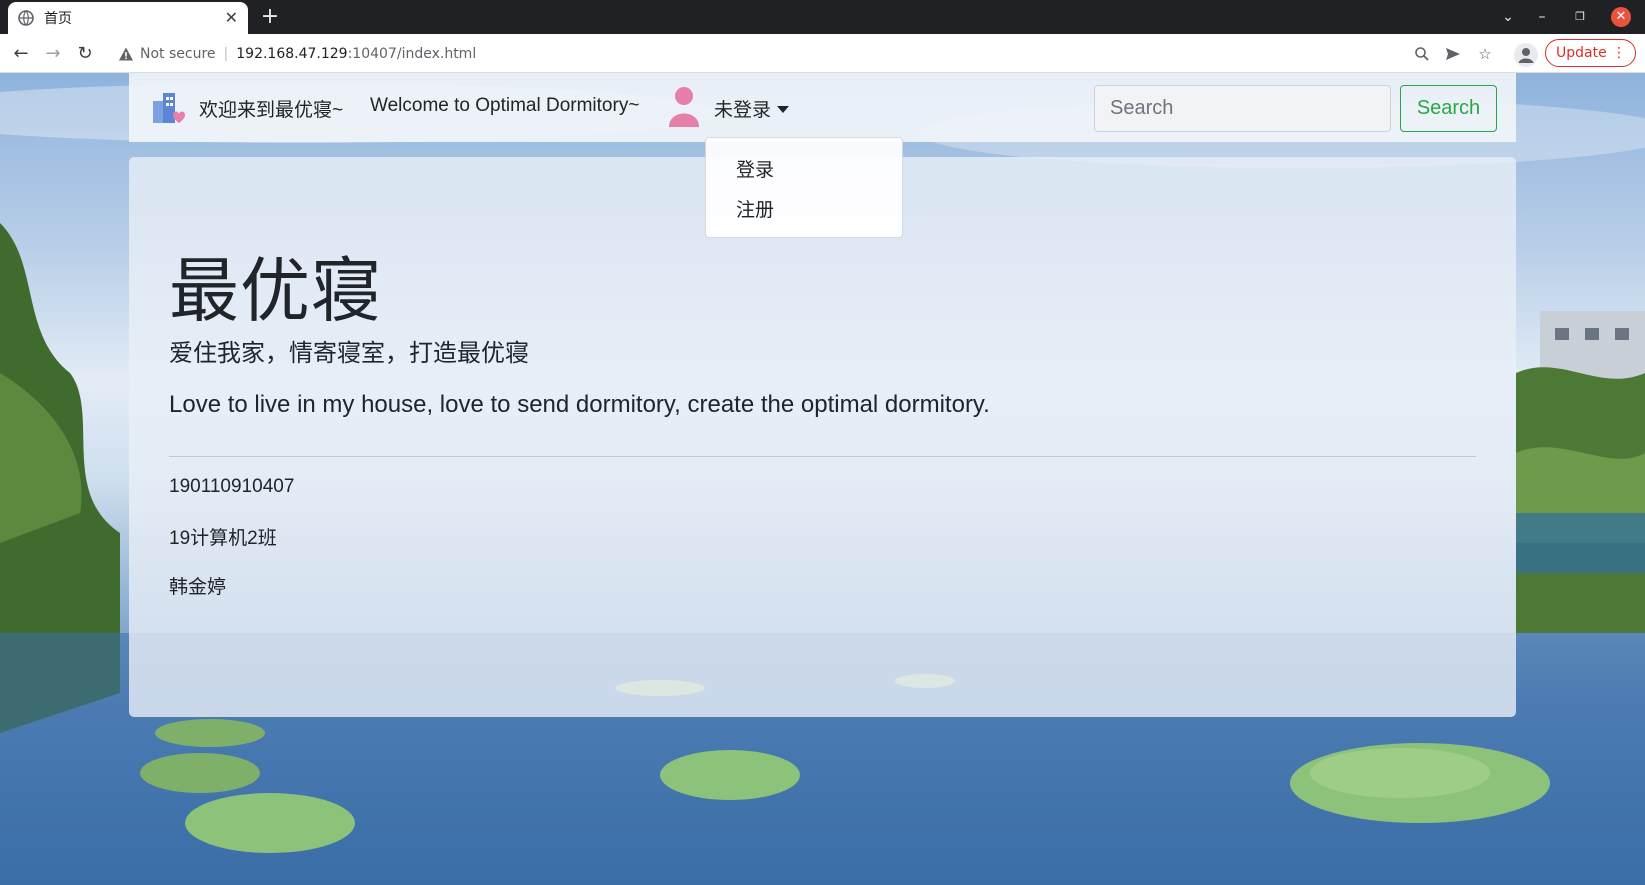 Image resolution: width=1645 pixels, height=885 pixels. What do you see at coordinates (755, 208) in the screenshot?
I see `dropdown-item-register: 注册` at bounding box center [755, 208].